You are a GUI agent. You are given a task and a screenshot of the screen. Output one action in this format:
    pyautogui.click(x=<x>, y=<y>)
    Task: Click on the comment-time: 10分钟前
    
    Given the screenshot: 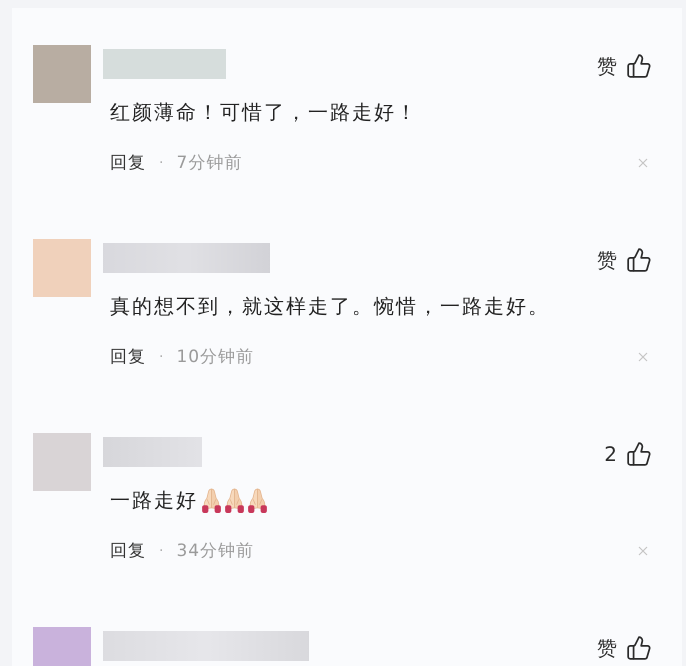 What is the action you would take?
    pyautogui.click(x=215, y=357)
    